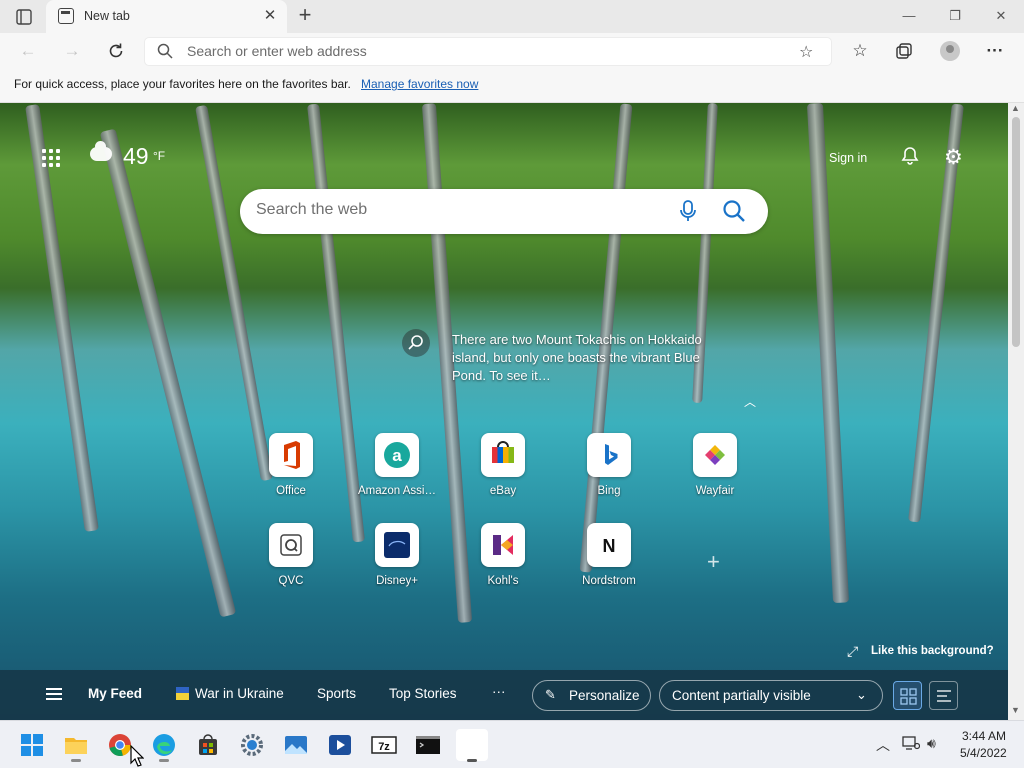 This screenshot has height=768, width=1024. Describe the element at coordinates (909, 16) in the screenshot. I see `minimize-button: —` at that location.